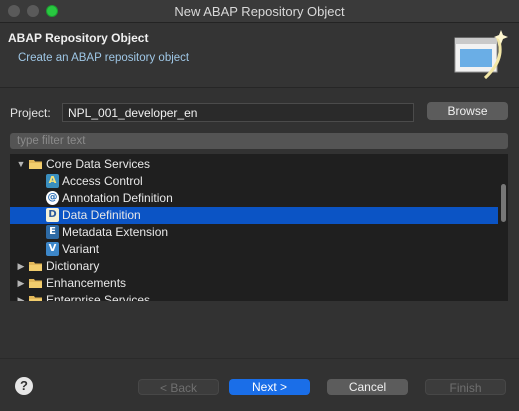 The height and width of the screenshot is (411, 519). Describe the element at coordinates (254, 232) in the screenshot. I see `tree-item-metadata-extension: E Metadata Extension` at that location.